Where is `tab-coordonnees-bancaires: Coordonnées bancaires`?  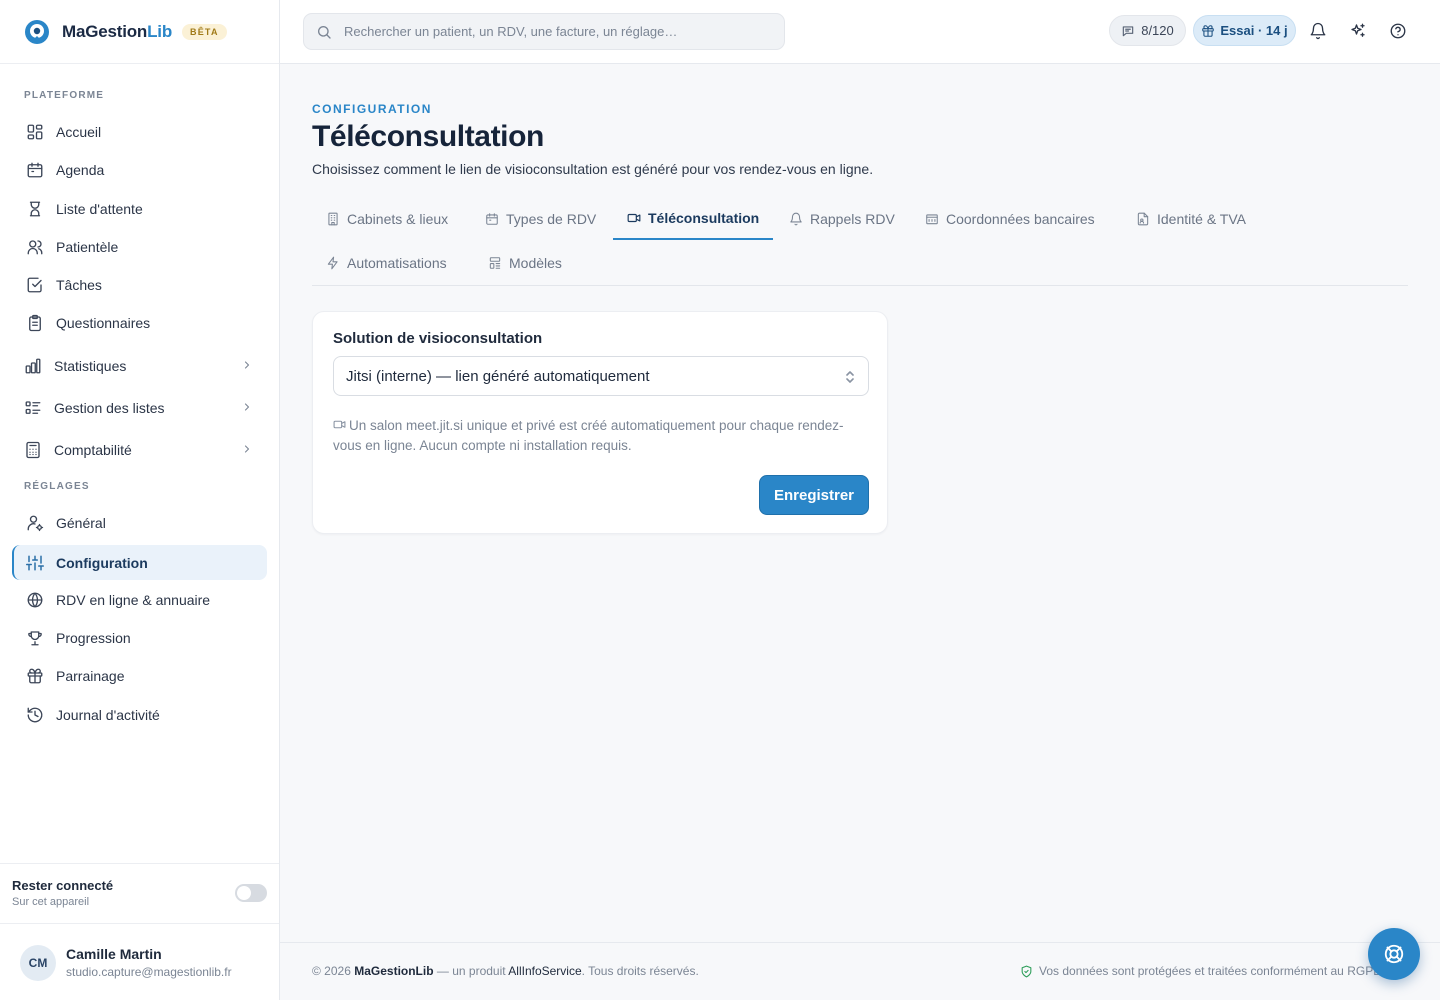 tab-coordonnees-bancaires: Coordonnées bancaires is located at coordinates (1010, 219).